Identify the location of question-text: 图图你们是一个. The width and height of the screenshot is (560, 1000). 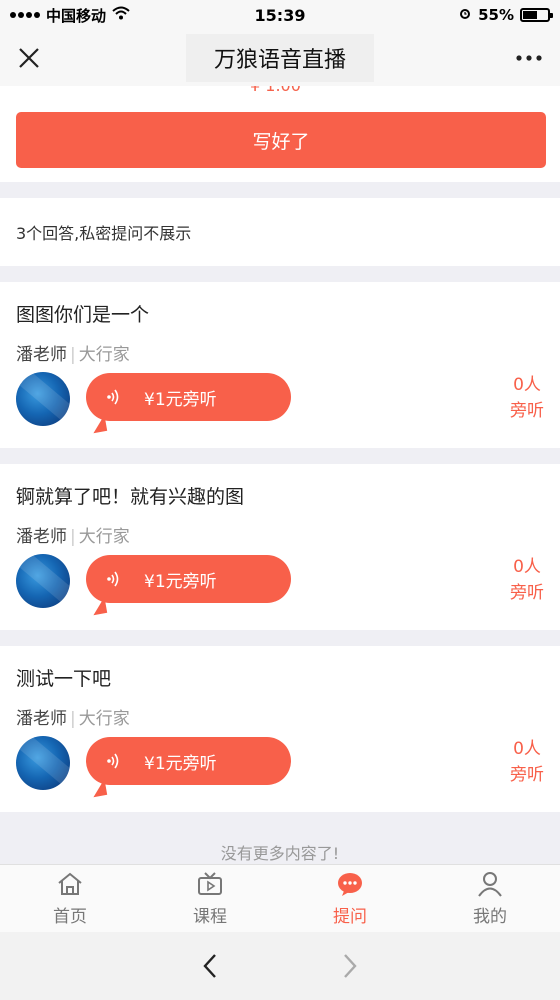
(83, 315).